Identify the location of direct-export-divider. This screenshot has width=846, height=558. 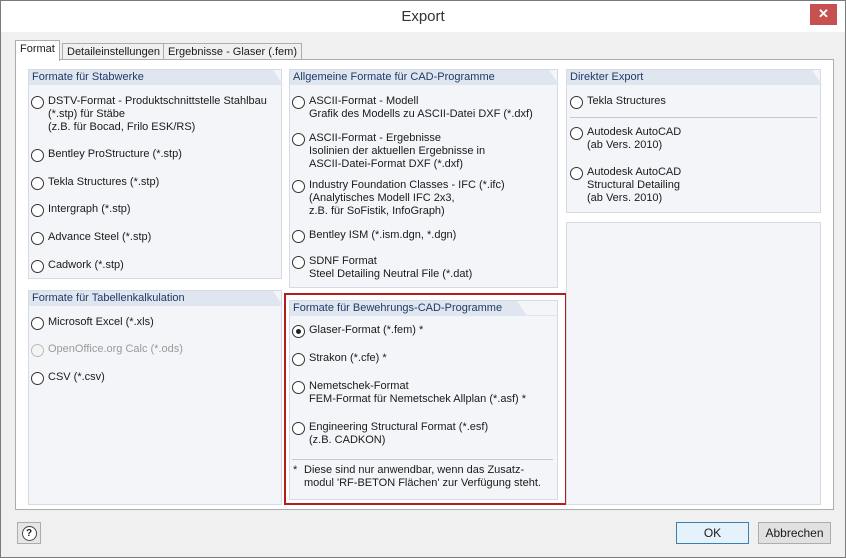
(693, 117).